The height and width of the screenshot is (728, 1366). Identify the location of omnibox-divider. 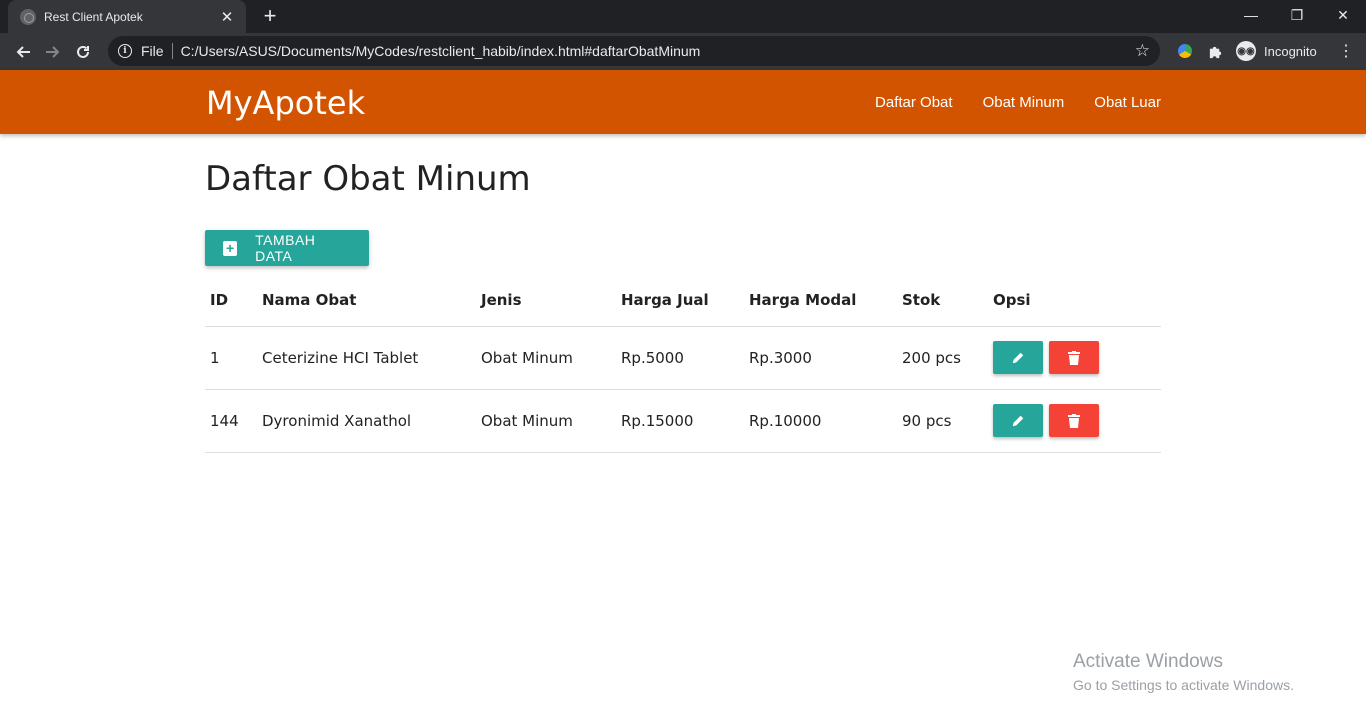
(172, 51).